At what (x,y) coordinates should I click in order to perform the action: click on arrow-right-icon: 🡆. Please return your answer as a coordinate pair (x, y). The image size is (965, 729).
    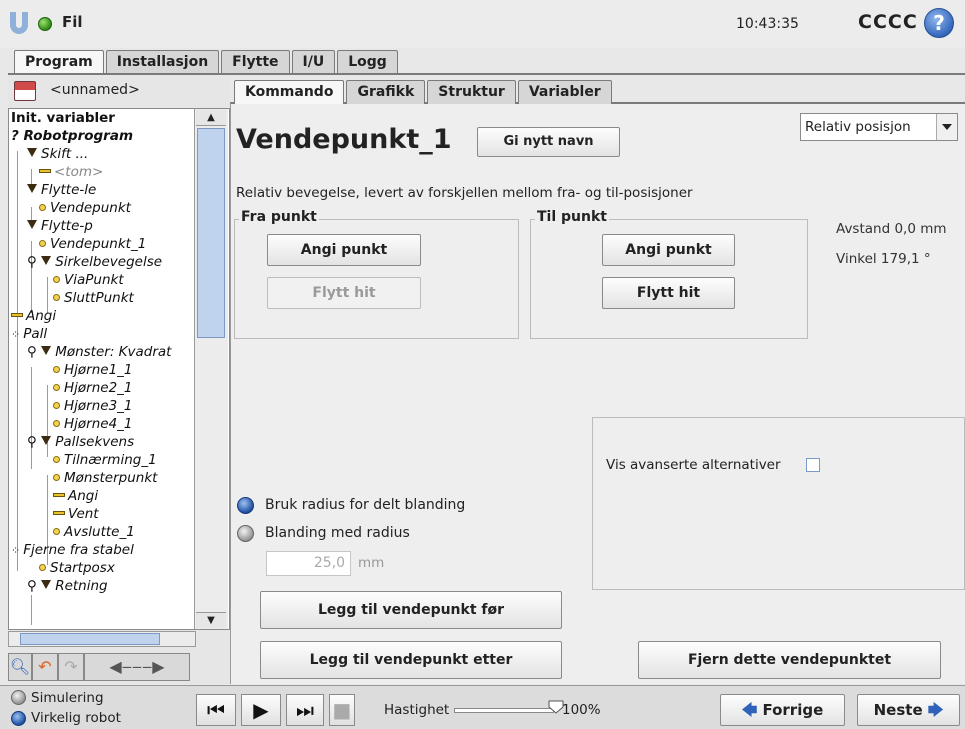
    Looking at the image, I should click on (935, 710).